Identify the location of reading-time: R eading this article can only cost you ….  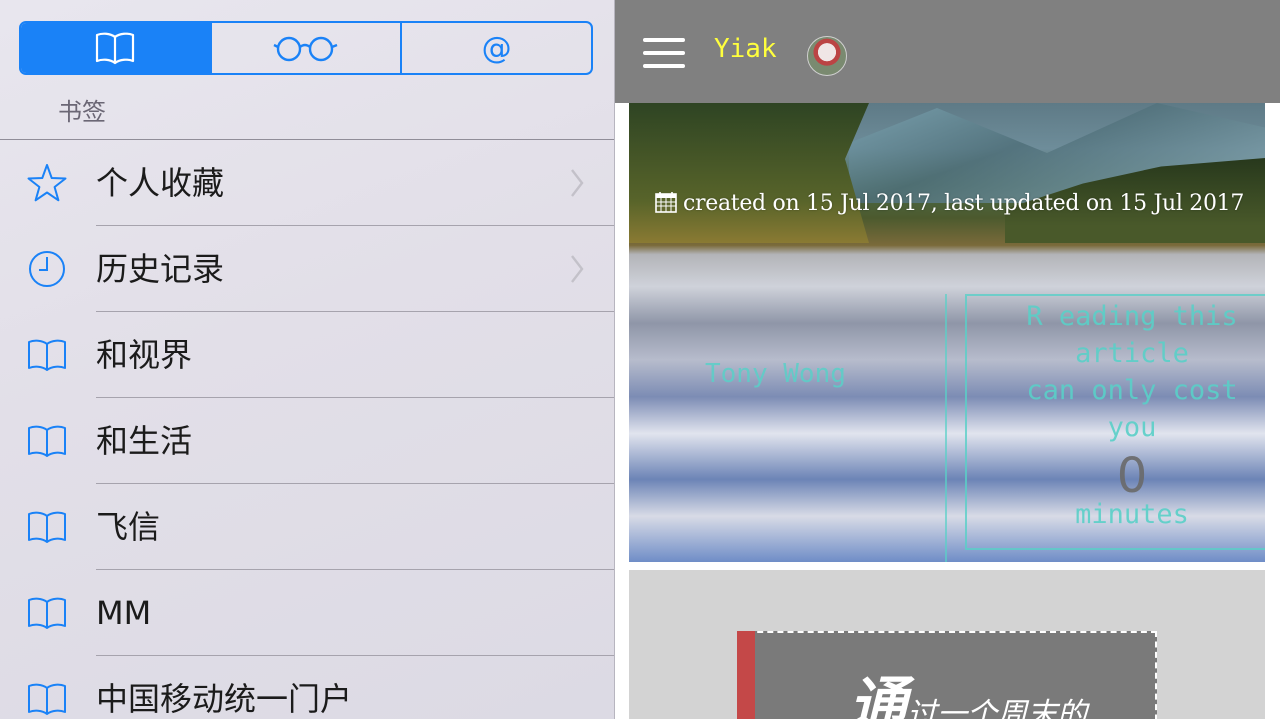
(1116, 415).